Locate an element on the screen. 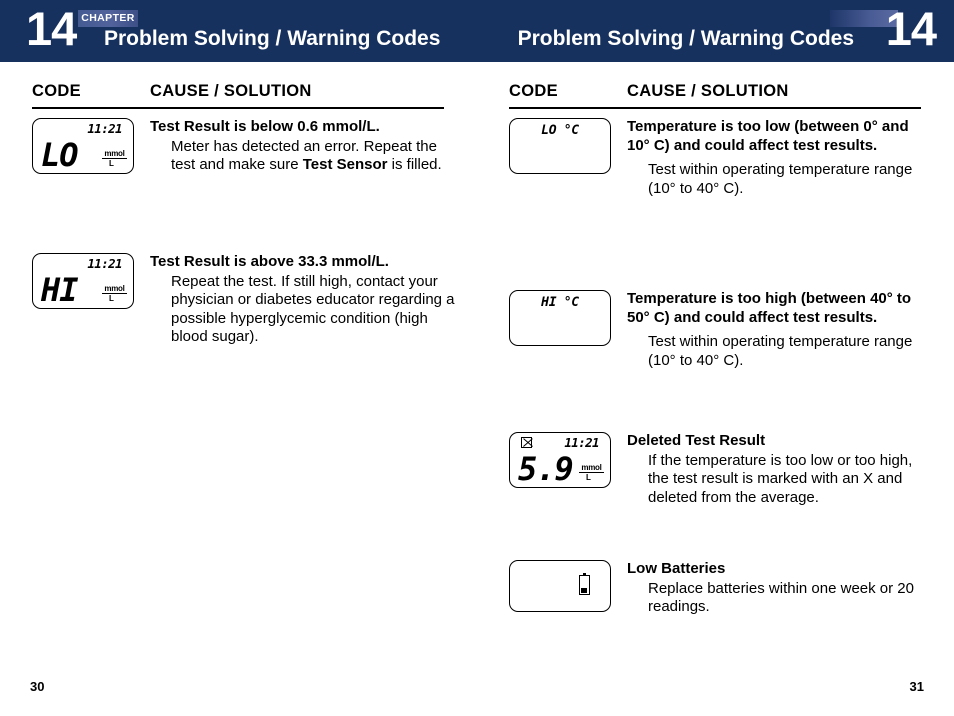 The width and height of the screenshot is (954, 716). chapter-badge-label: CHAPTER is located at coordinates (108, 18).